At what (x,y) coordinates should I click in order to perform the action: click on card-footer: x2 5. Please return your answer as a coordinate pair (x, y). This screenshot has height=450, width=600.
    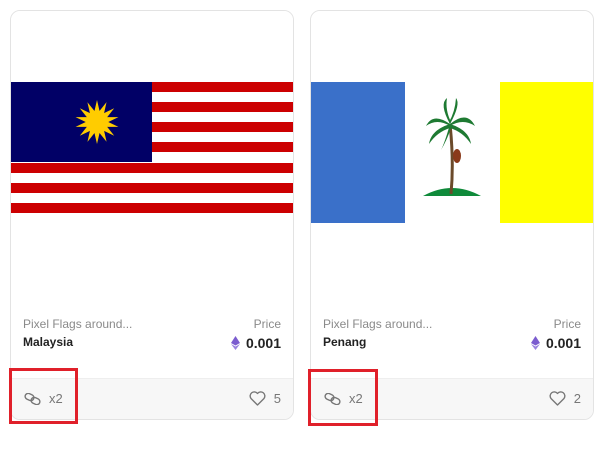
    Looking at the image, I should click on (152, 398).